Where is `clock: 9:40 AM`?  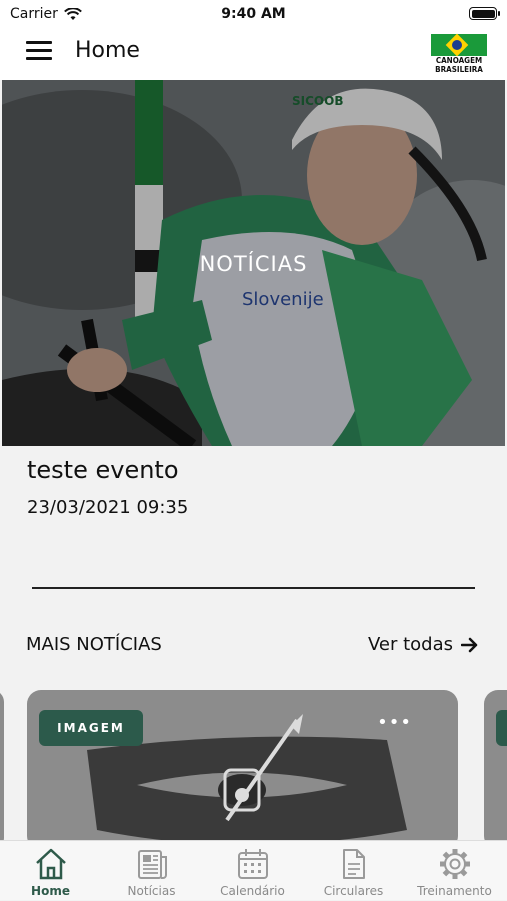
clock: 9:40 AM is located at coordinates (253, 14).